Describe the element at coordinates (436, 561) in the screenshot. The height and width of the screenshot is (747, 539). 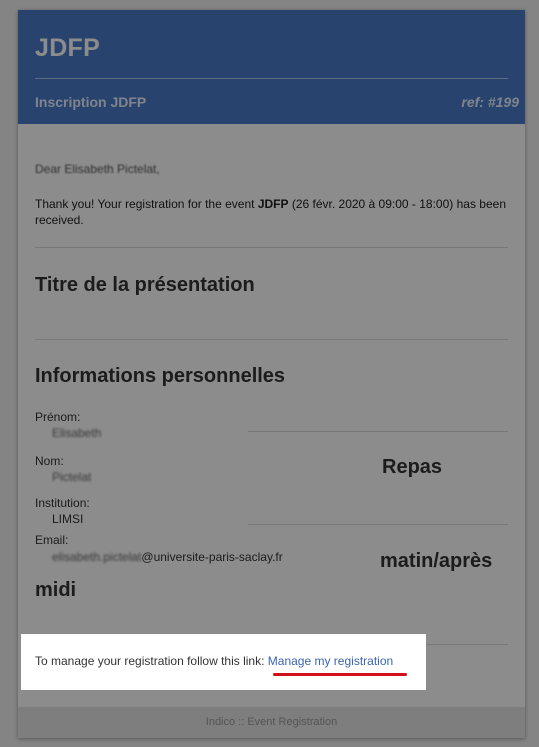
I see `side-label-matin: matin/après` at that location.